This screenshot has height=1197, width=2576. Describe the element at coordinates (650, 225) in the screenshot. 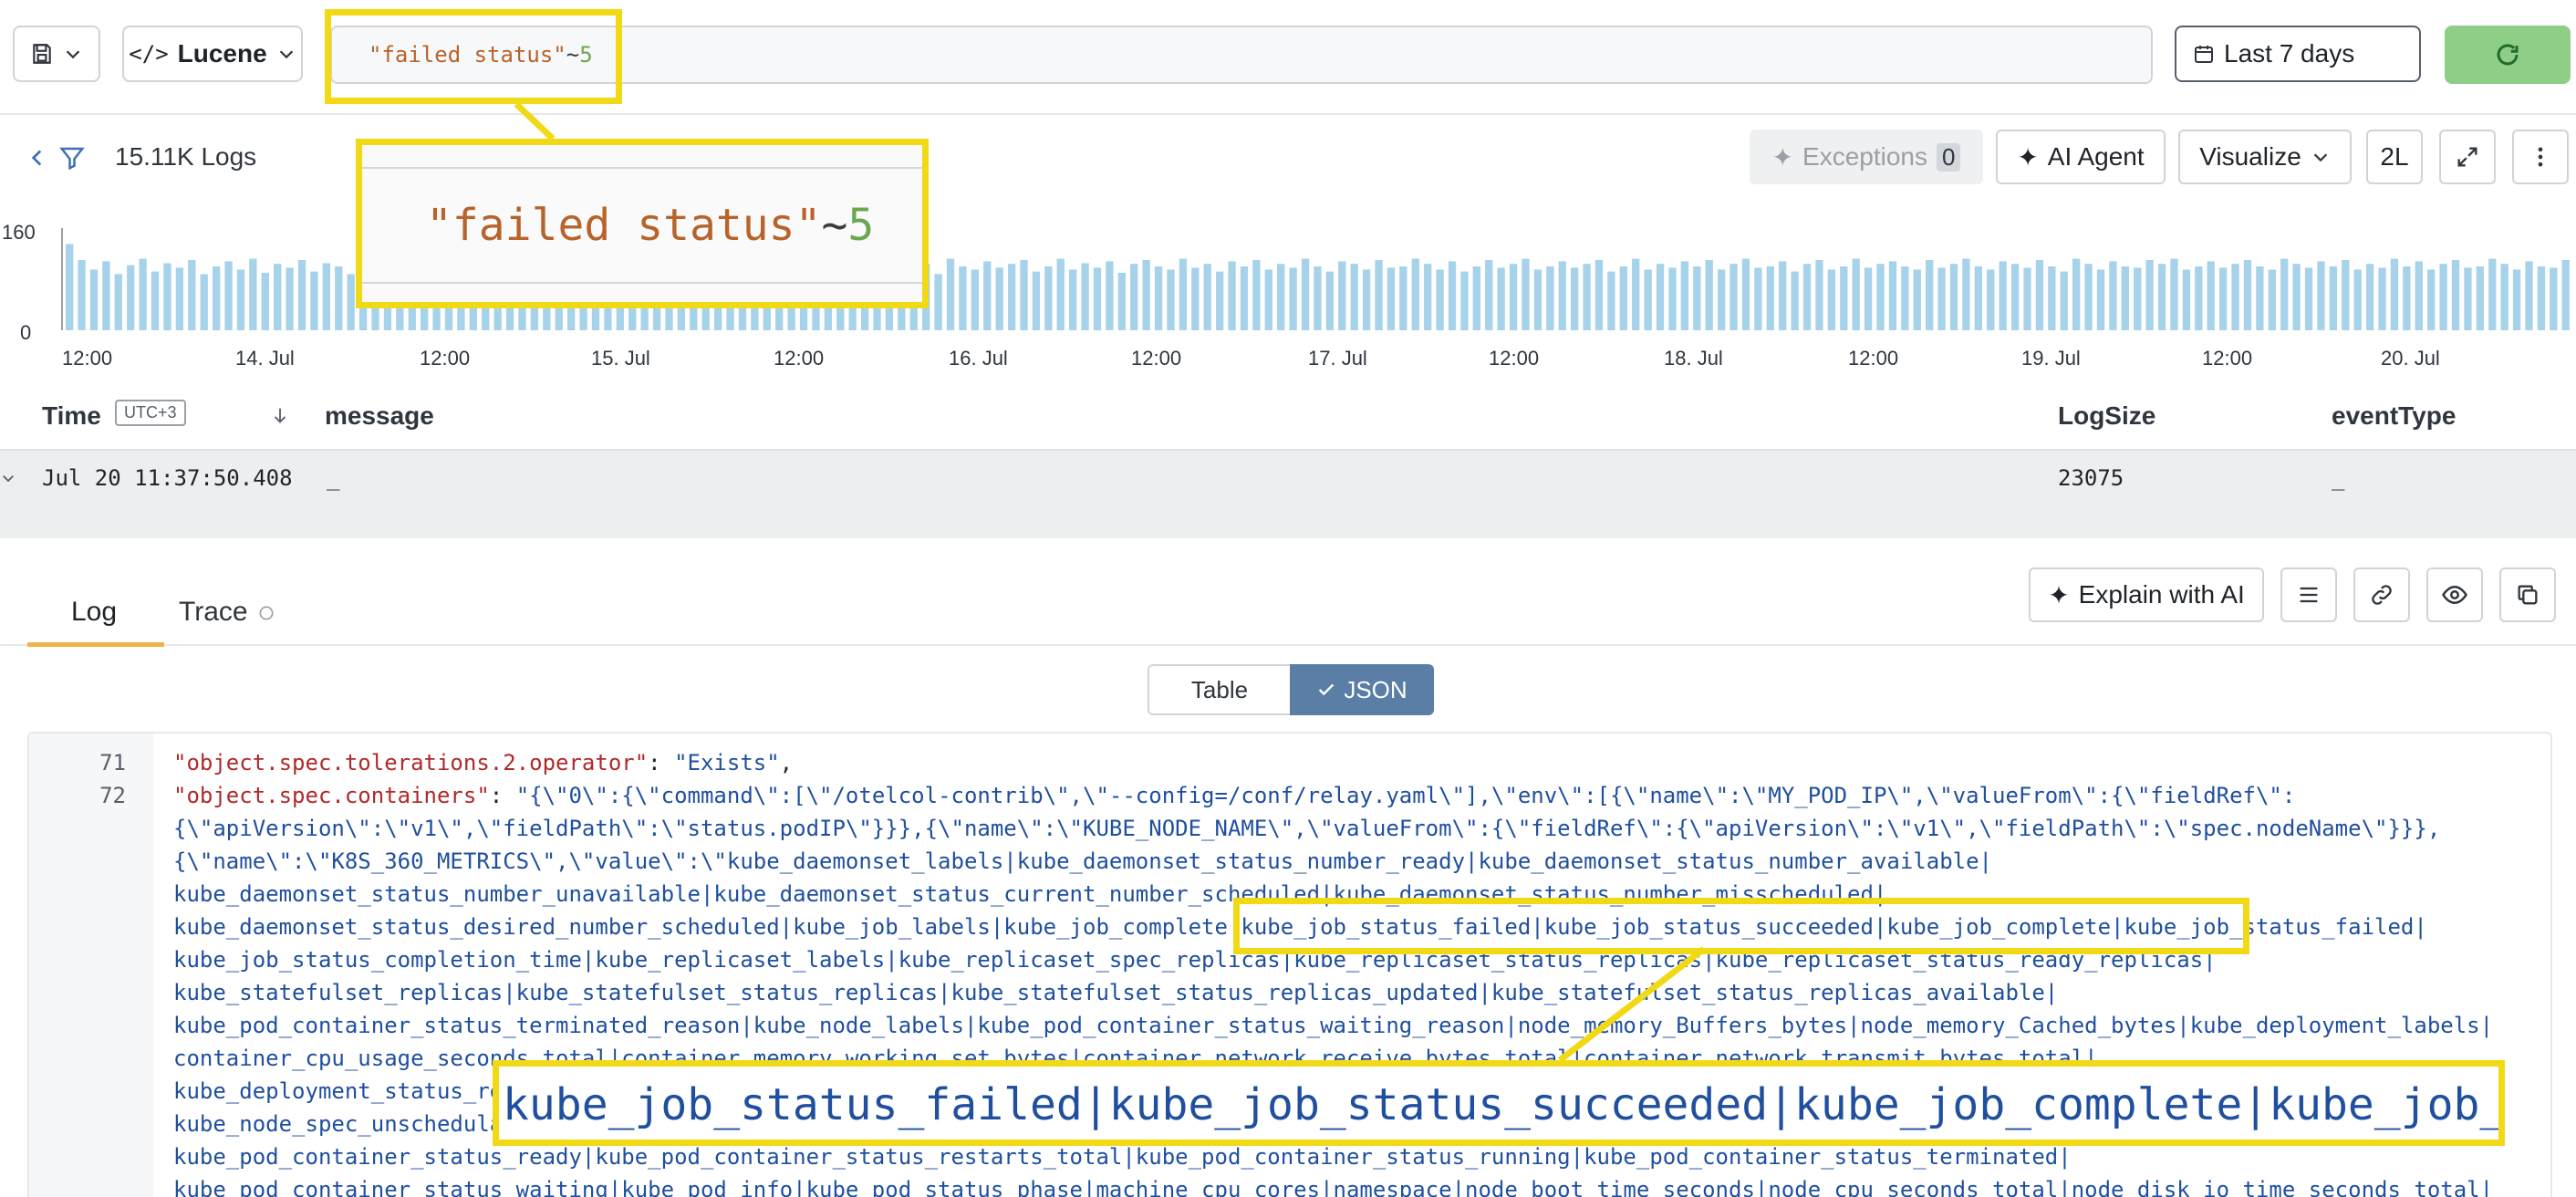

I see `query-zoom-text: "failed status"~5` at that location.